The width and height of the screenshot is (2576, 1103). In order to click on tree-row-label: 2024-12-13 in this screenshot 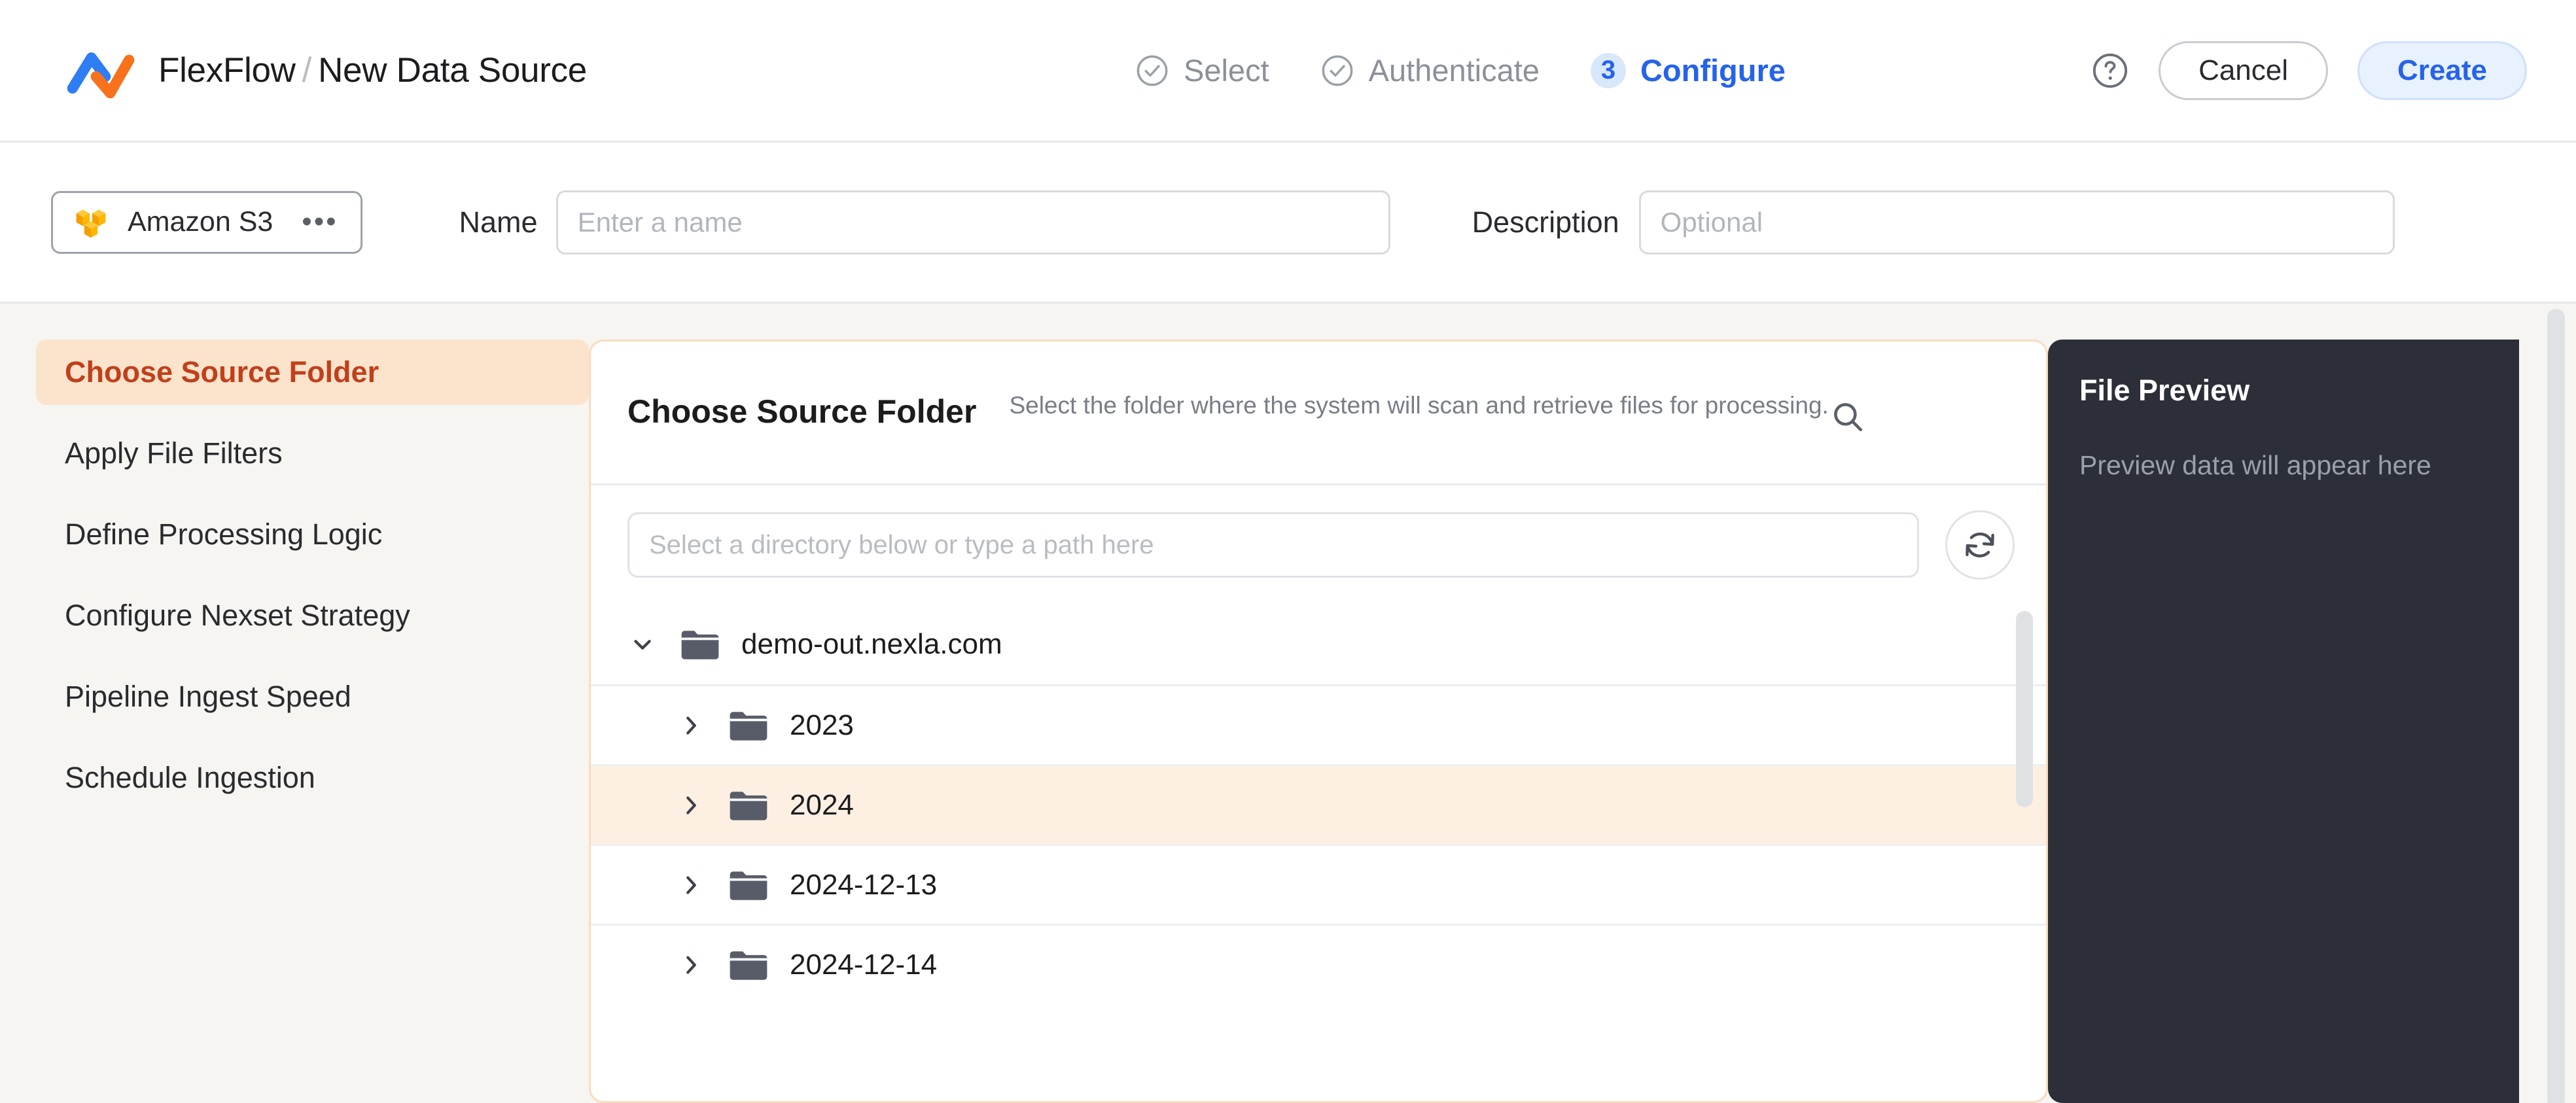, I will do `click(864, 884)`.